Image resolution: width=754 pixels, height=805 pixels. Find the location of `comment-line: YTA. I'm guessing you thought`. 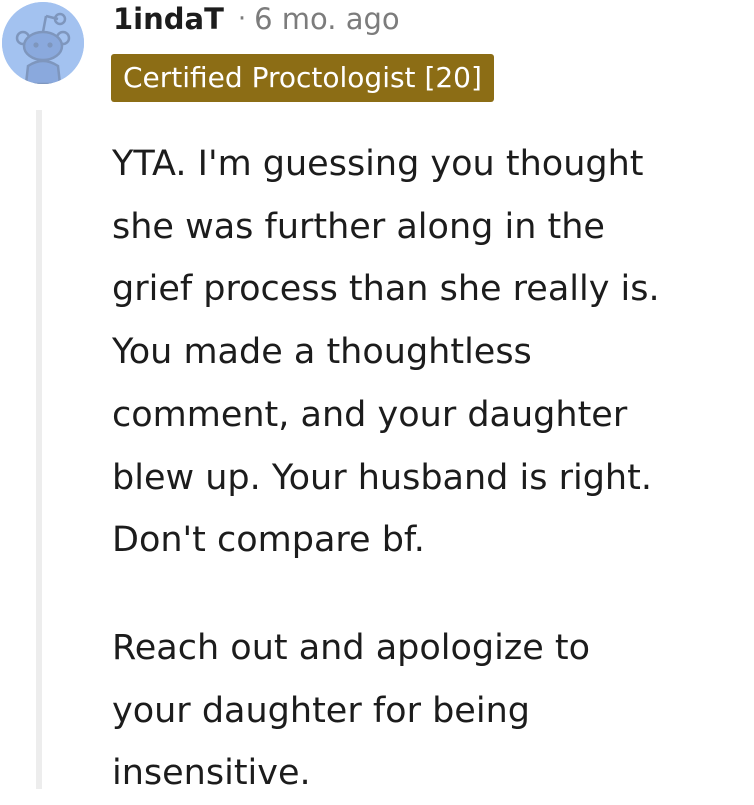

comment-line: YTA. I'm guessing you thought is located at coordinates (378, 164).